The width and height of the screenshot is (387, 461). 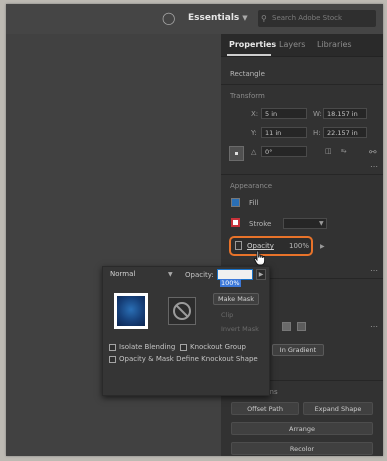 What do you see at coordinates (317, 114) in the screenshot?
I see `w-label: W:` at bounding box center [317, 114].